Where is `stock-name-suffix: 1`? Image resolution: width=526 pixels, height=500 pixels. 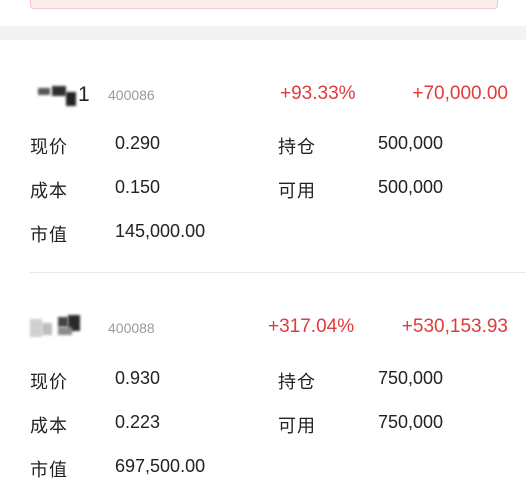
stock-name-suffix: 1 is located at coordinates (84, 94).